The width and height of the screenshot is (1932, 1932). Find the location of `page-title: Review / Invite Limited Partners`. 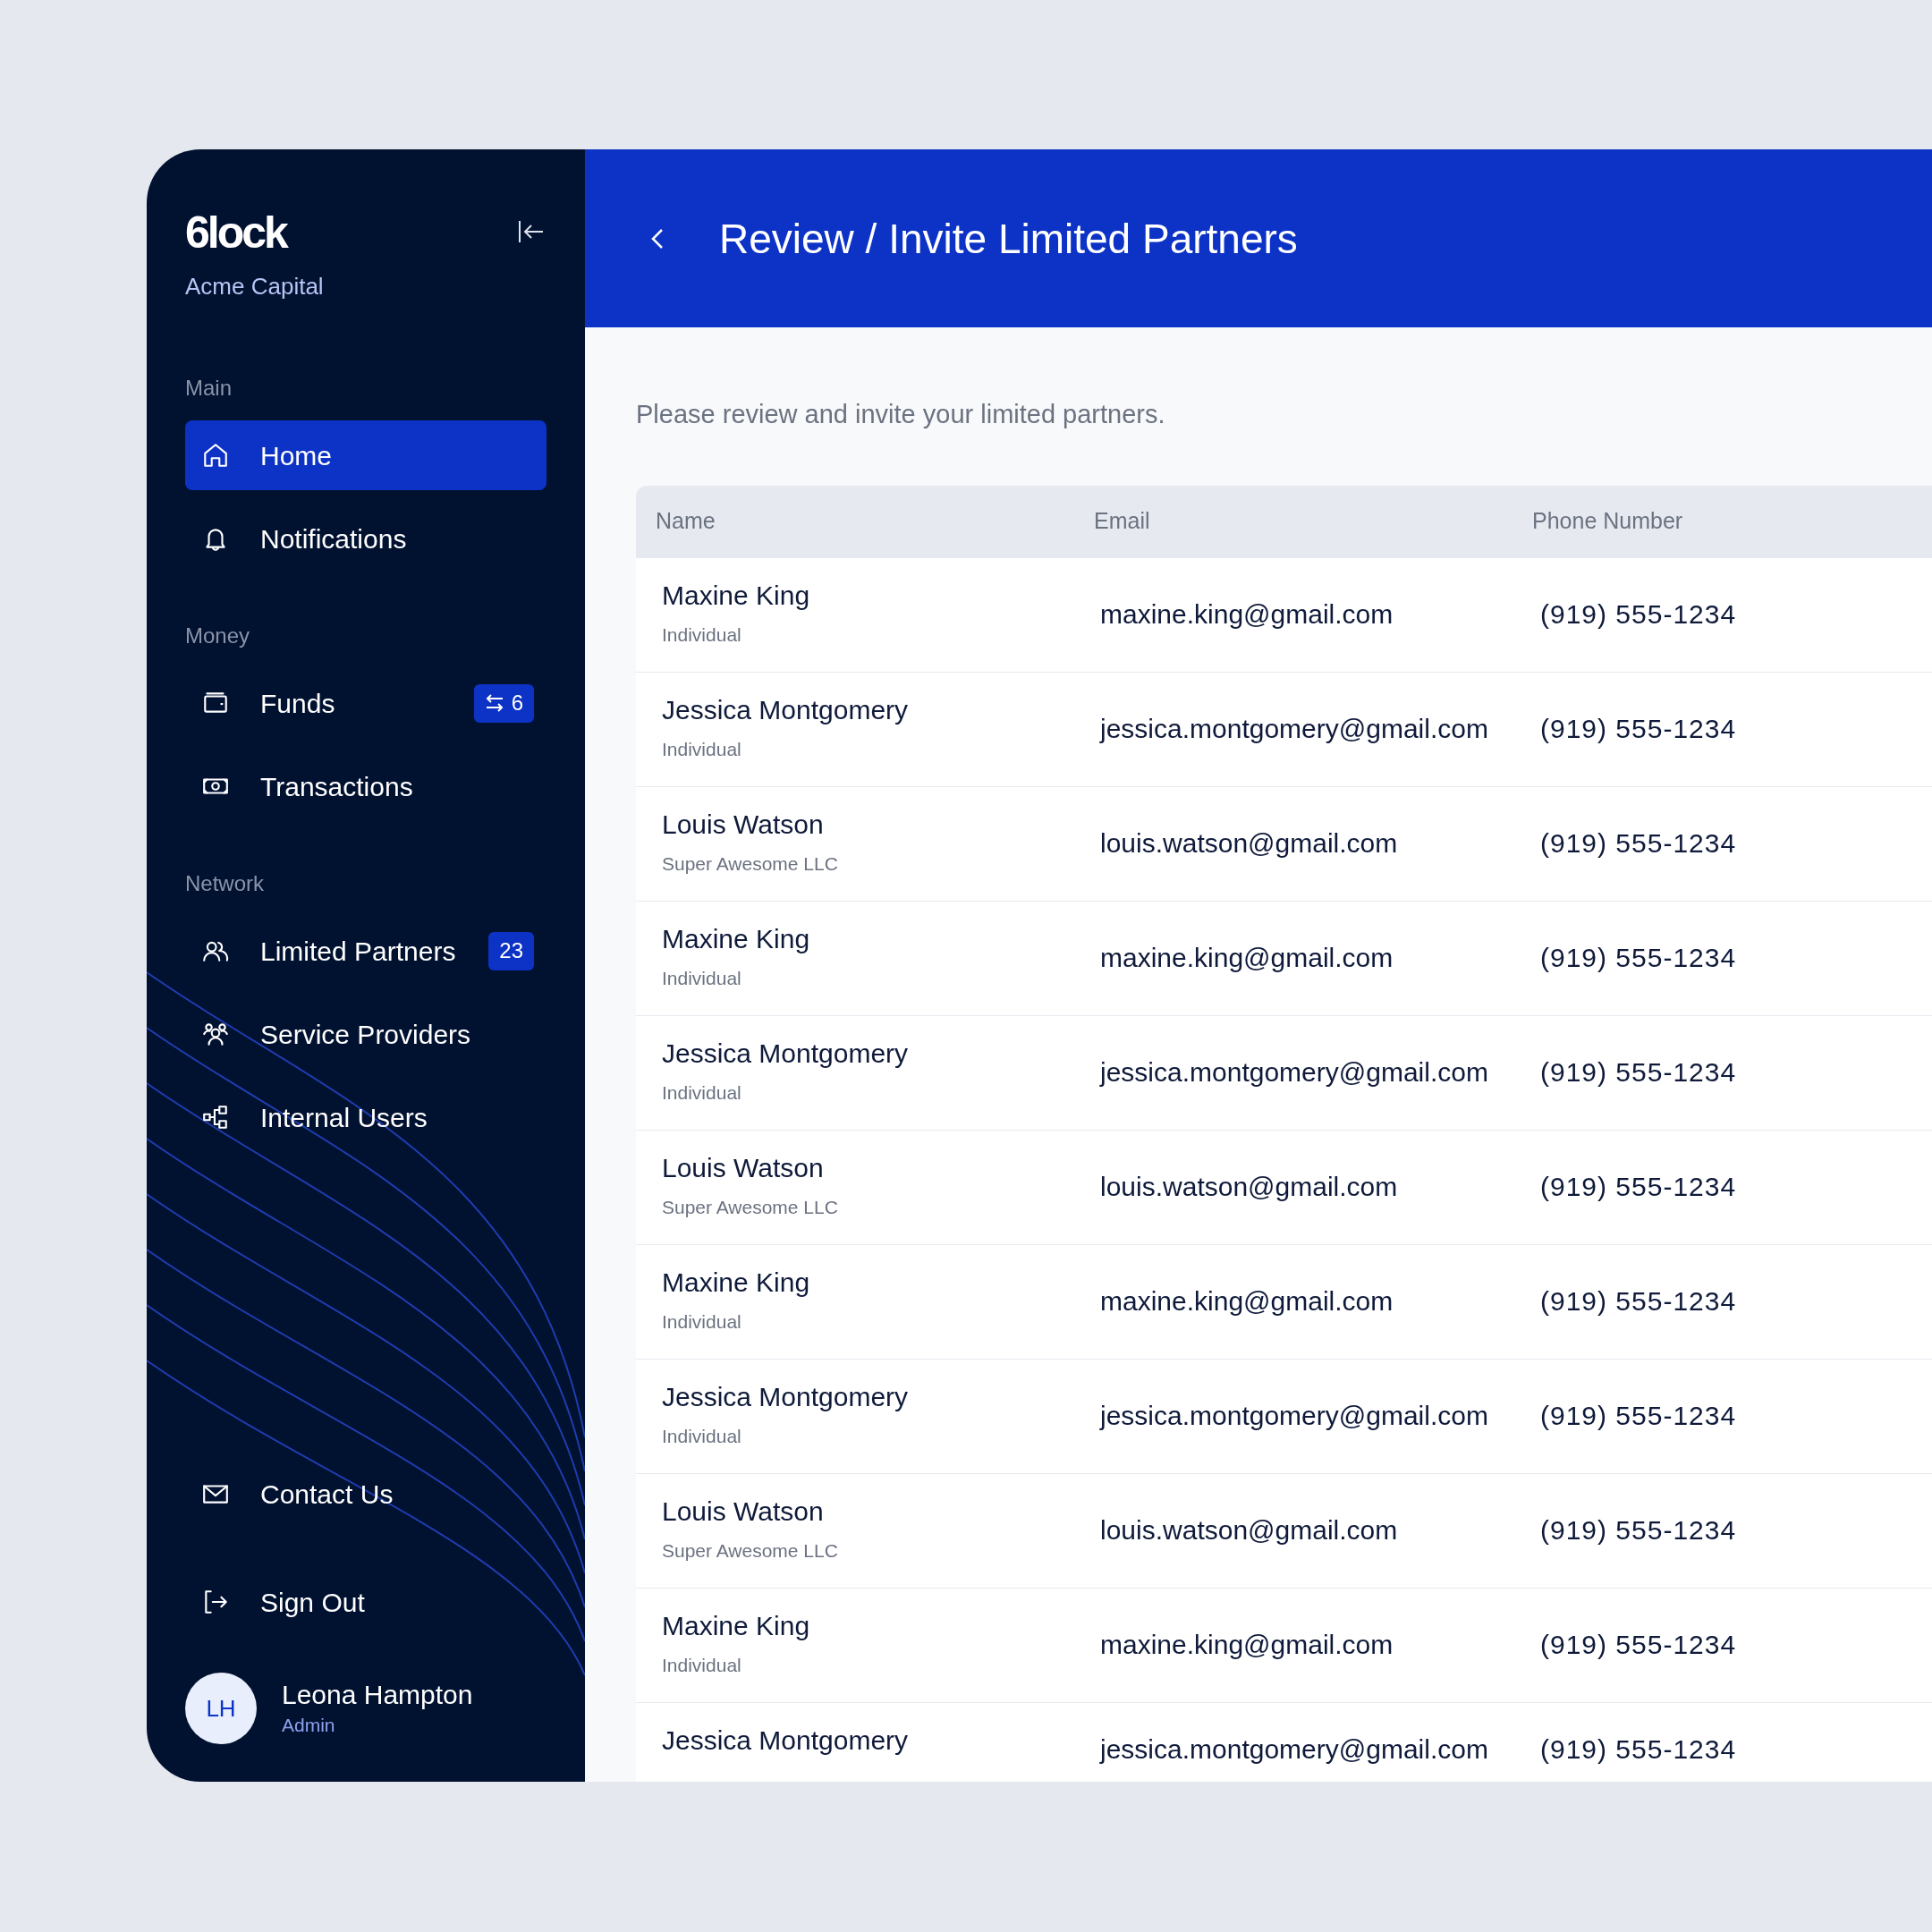

page-title: Review / Invite Limited Partners is located at coordinates (1008, 238).